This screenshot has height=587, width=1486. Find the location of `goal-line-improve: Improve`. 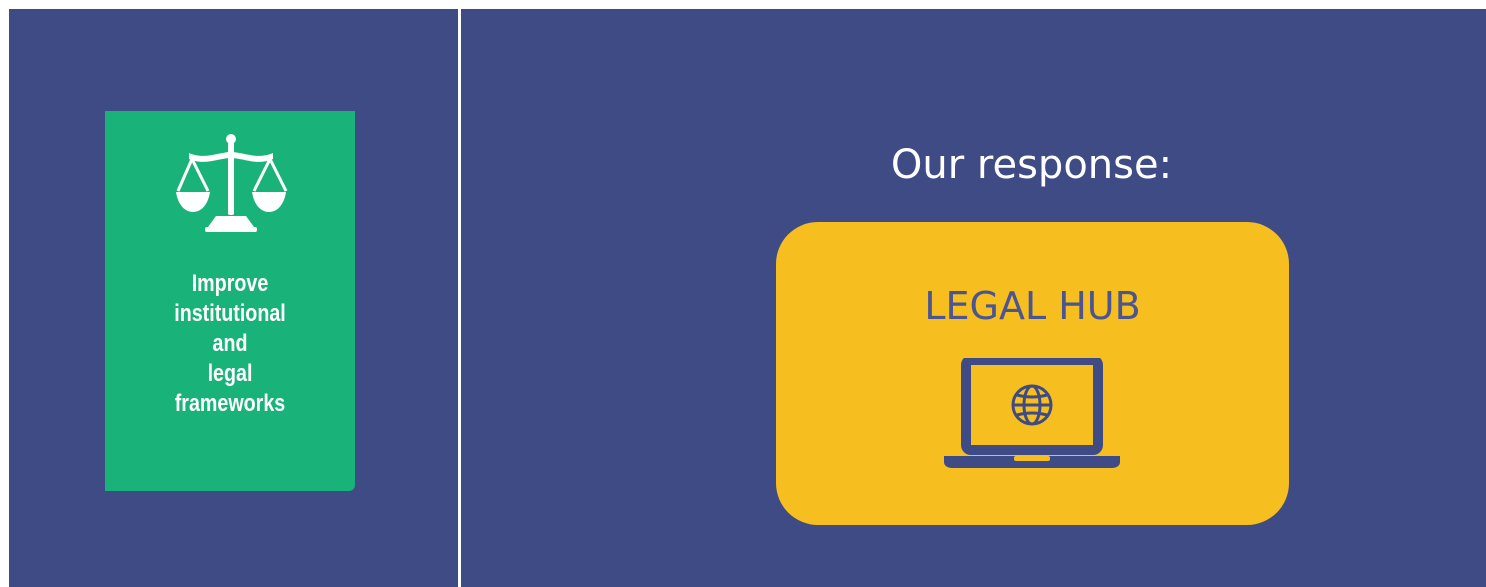

goal-line-improve: Improve is located at coordinates (230, 283).